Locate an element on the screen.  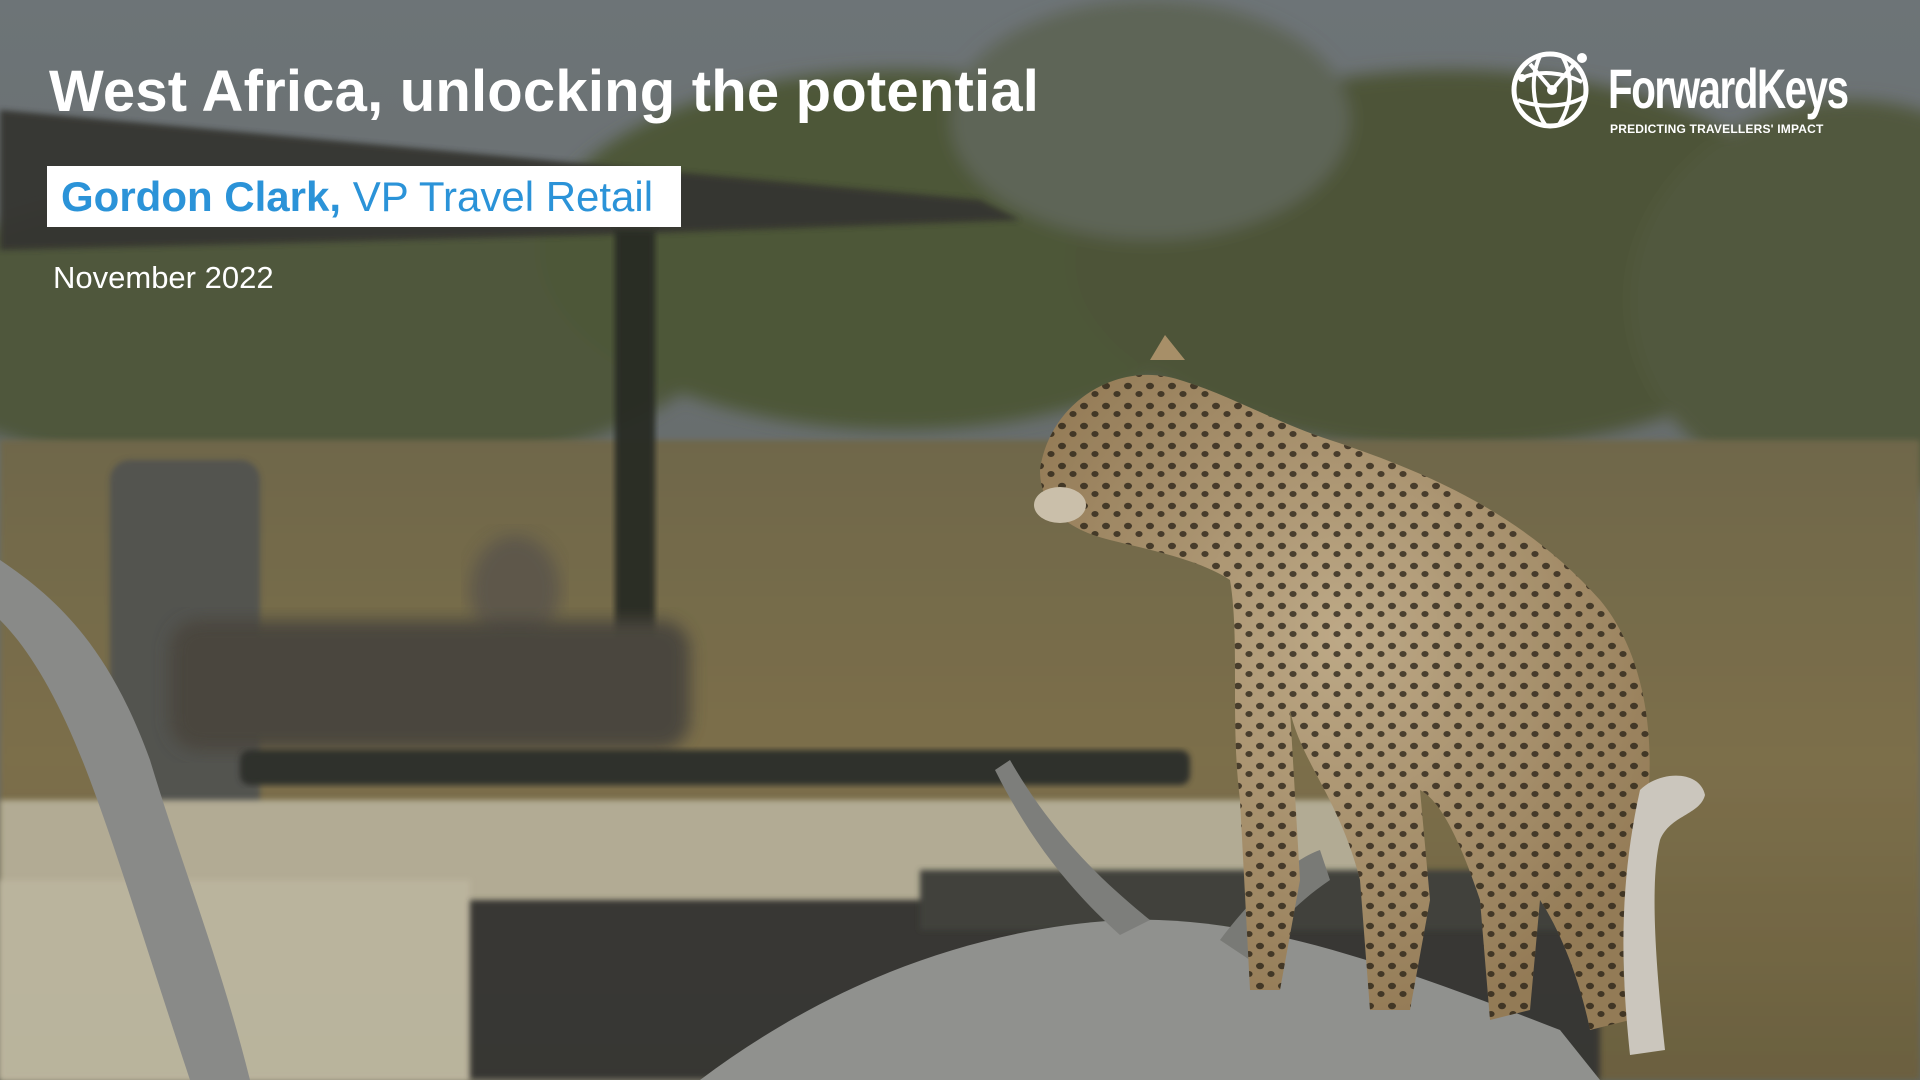
logo-wordmark: ForwardKeys is located at coordinates (1728, 88).